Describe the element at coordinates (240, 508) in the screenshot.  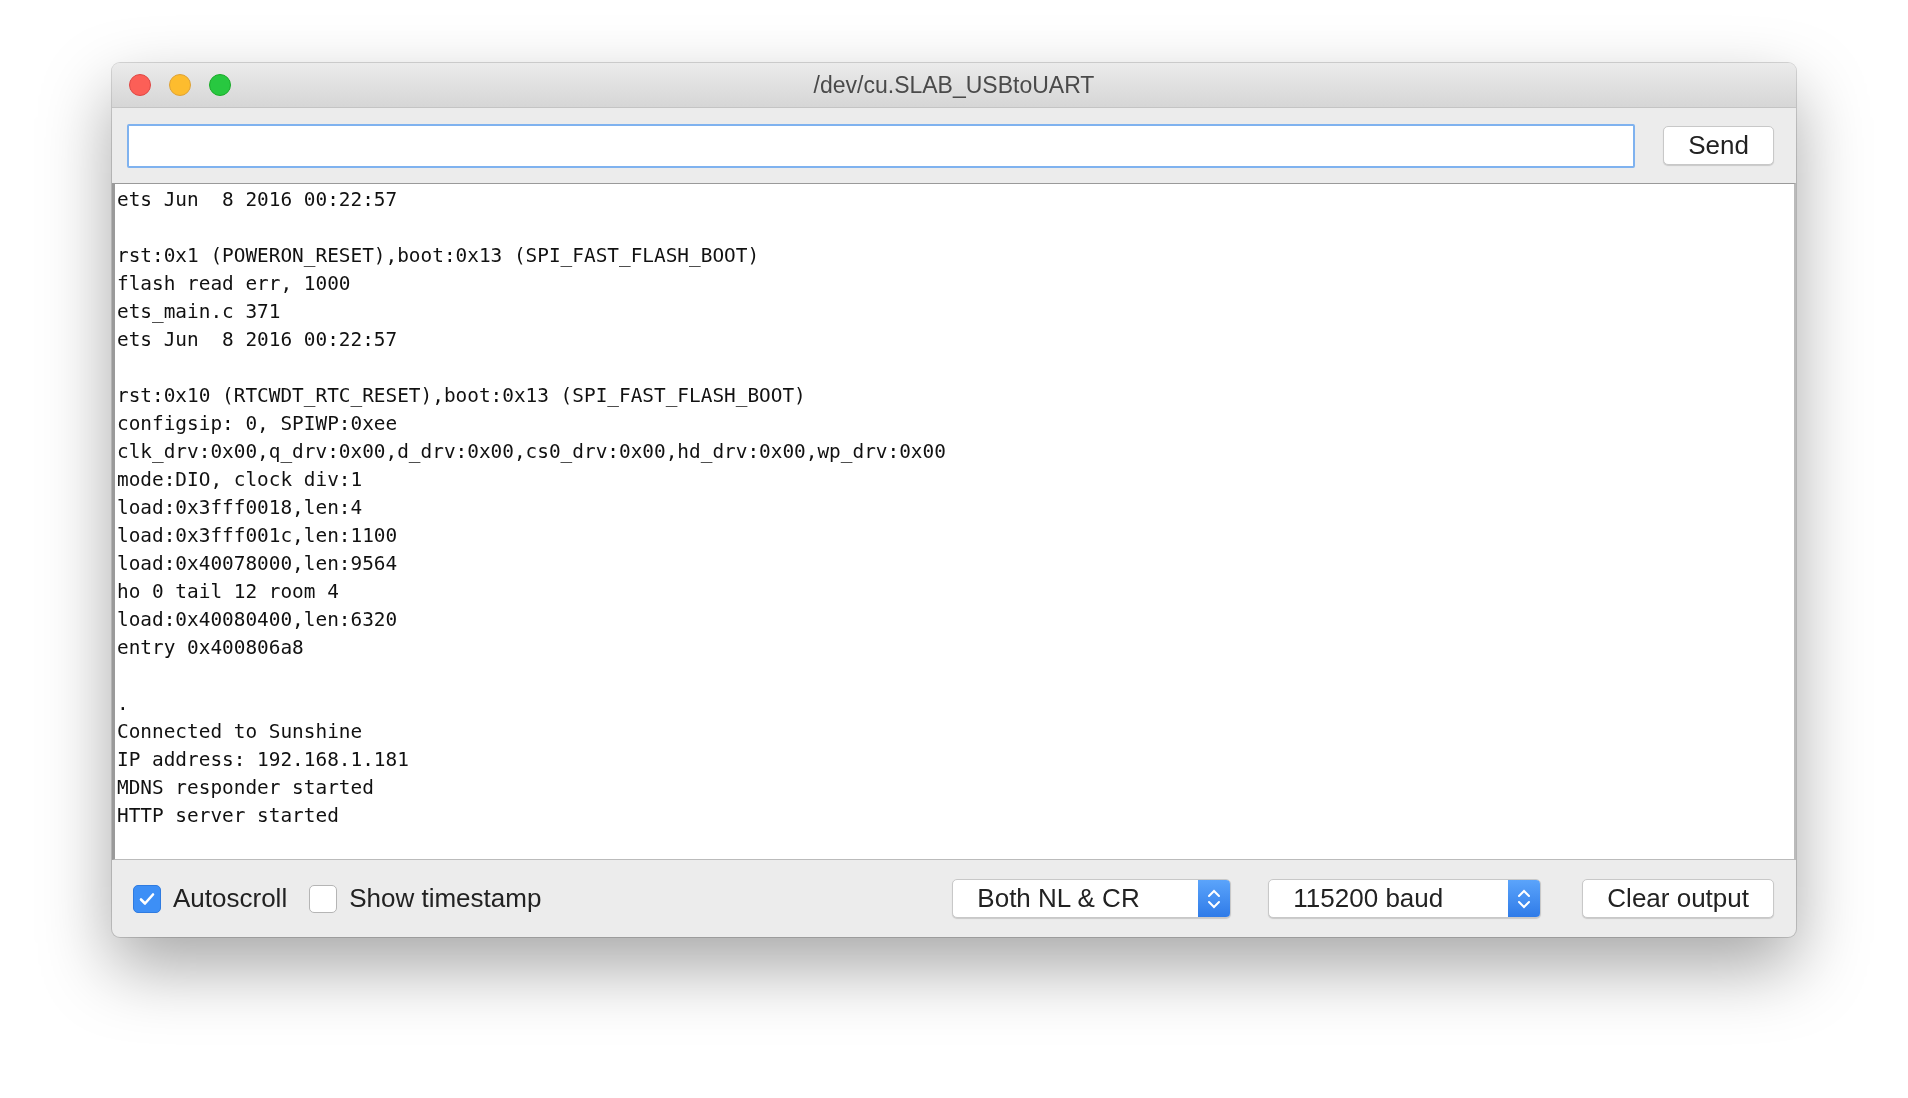
I see `output-line: load:0x3fff0018,len:4` at that location.